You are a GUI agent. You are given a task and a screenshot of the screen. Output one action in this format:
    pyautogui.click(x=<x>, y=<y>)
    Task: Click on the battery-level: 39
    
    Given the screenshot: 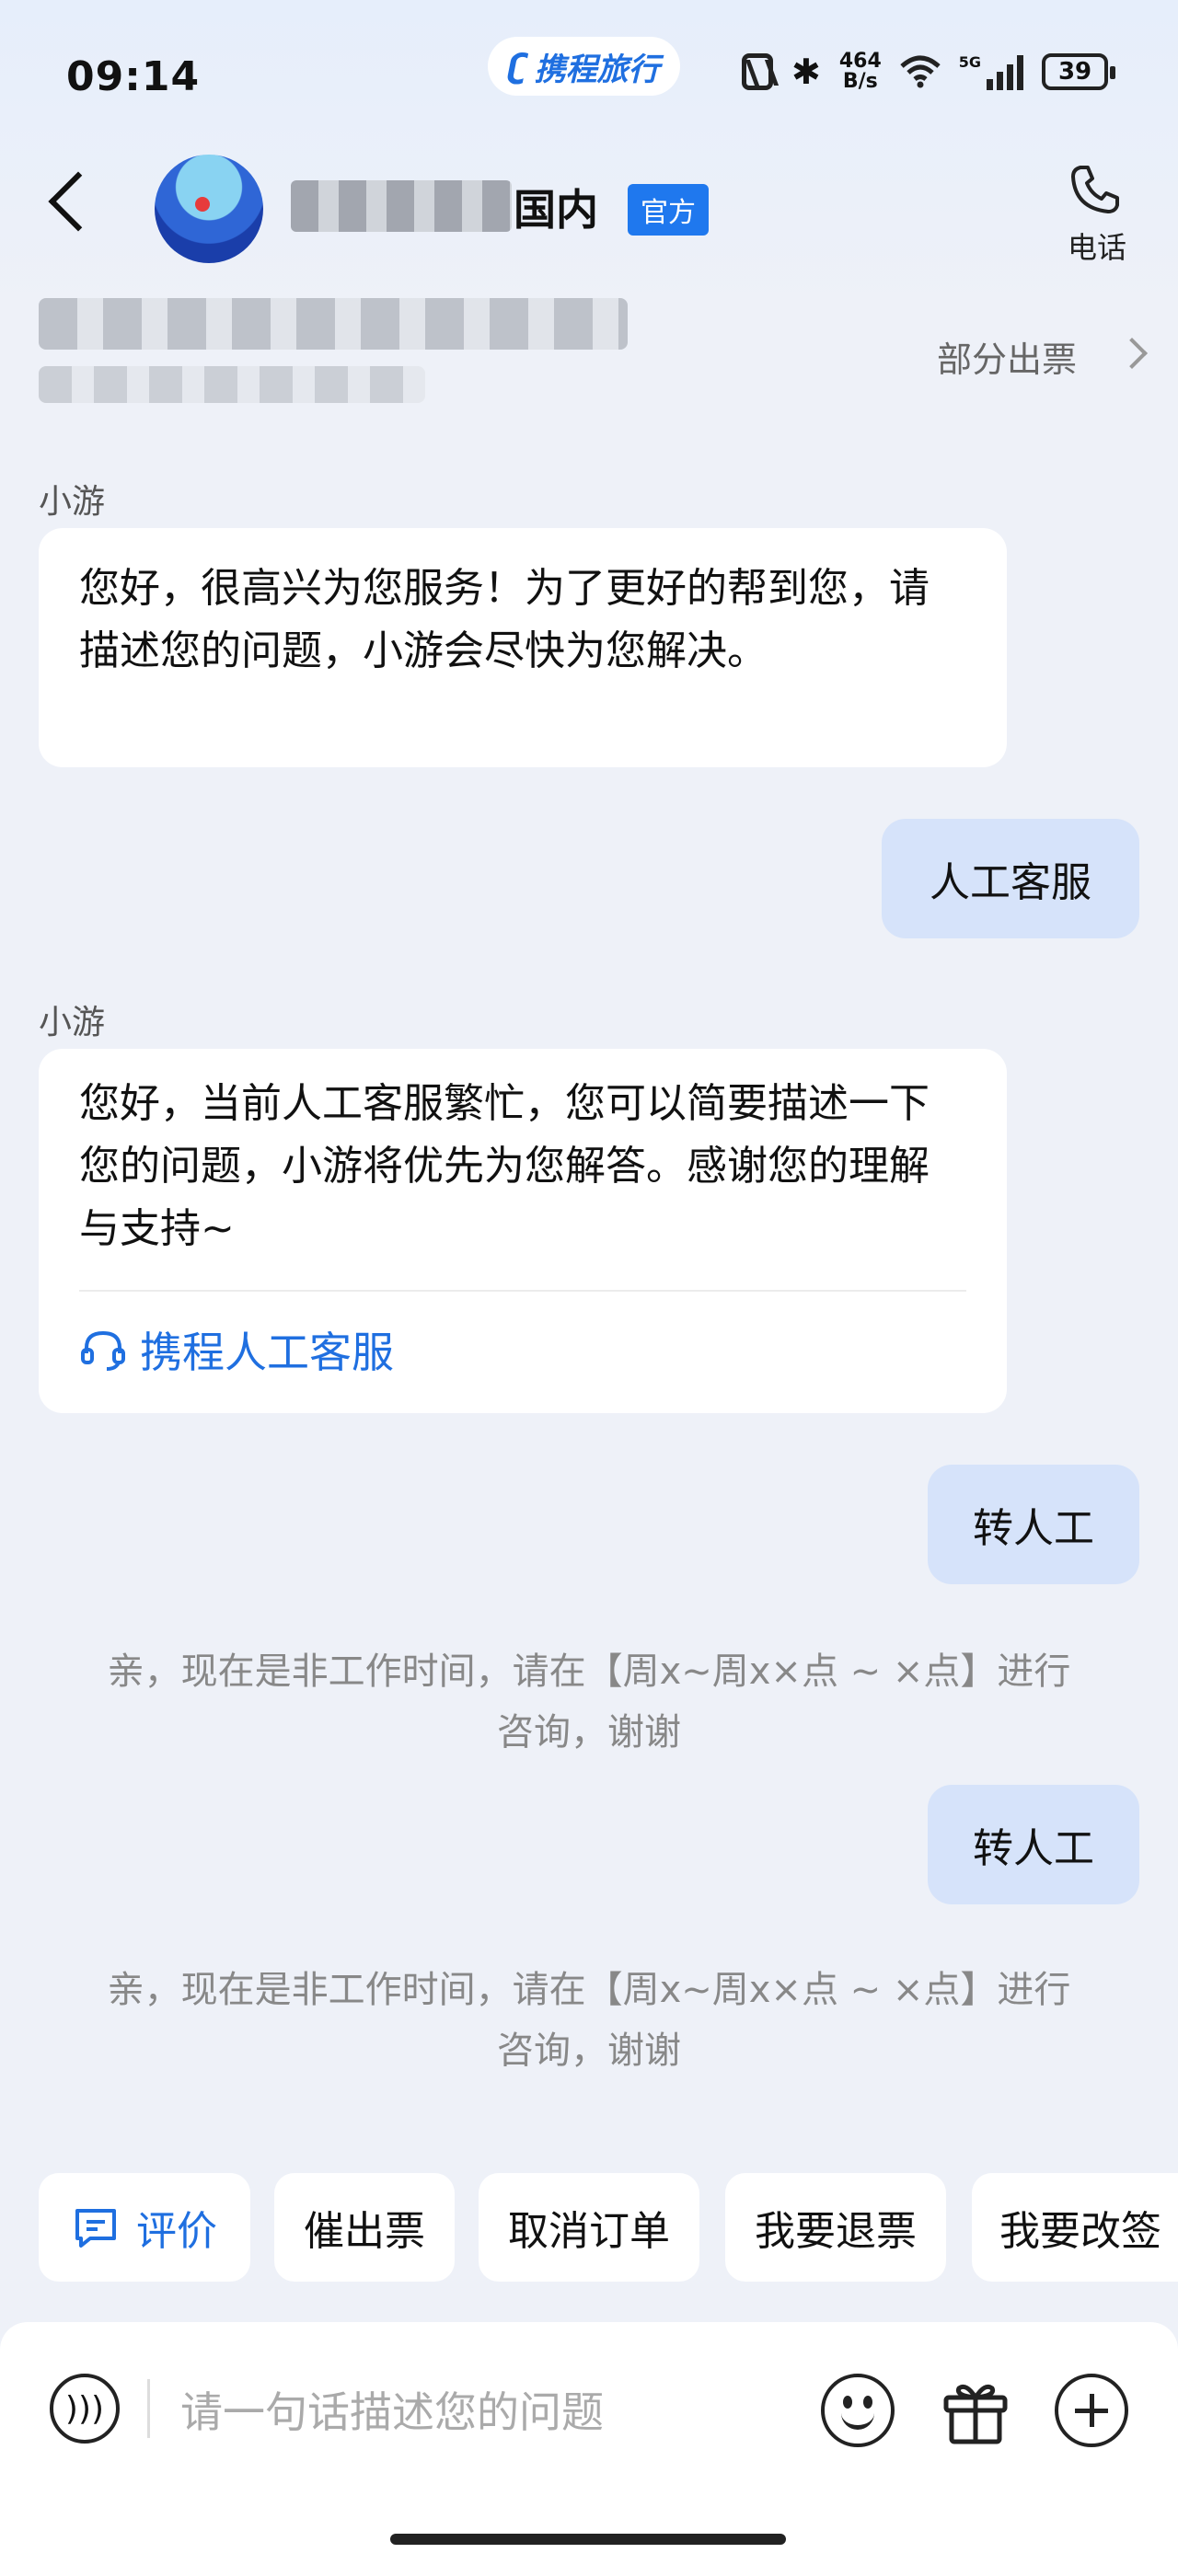 What is the action you would take?
    pyautogui.click(x=1074, y=72)
    